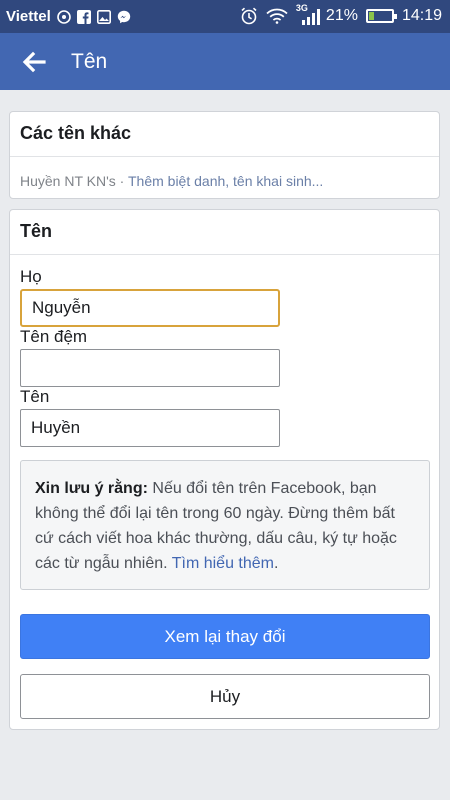 The width and height of the screenshot is (450, 800). I want to click on battery-fill, so click(371, 16).